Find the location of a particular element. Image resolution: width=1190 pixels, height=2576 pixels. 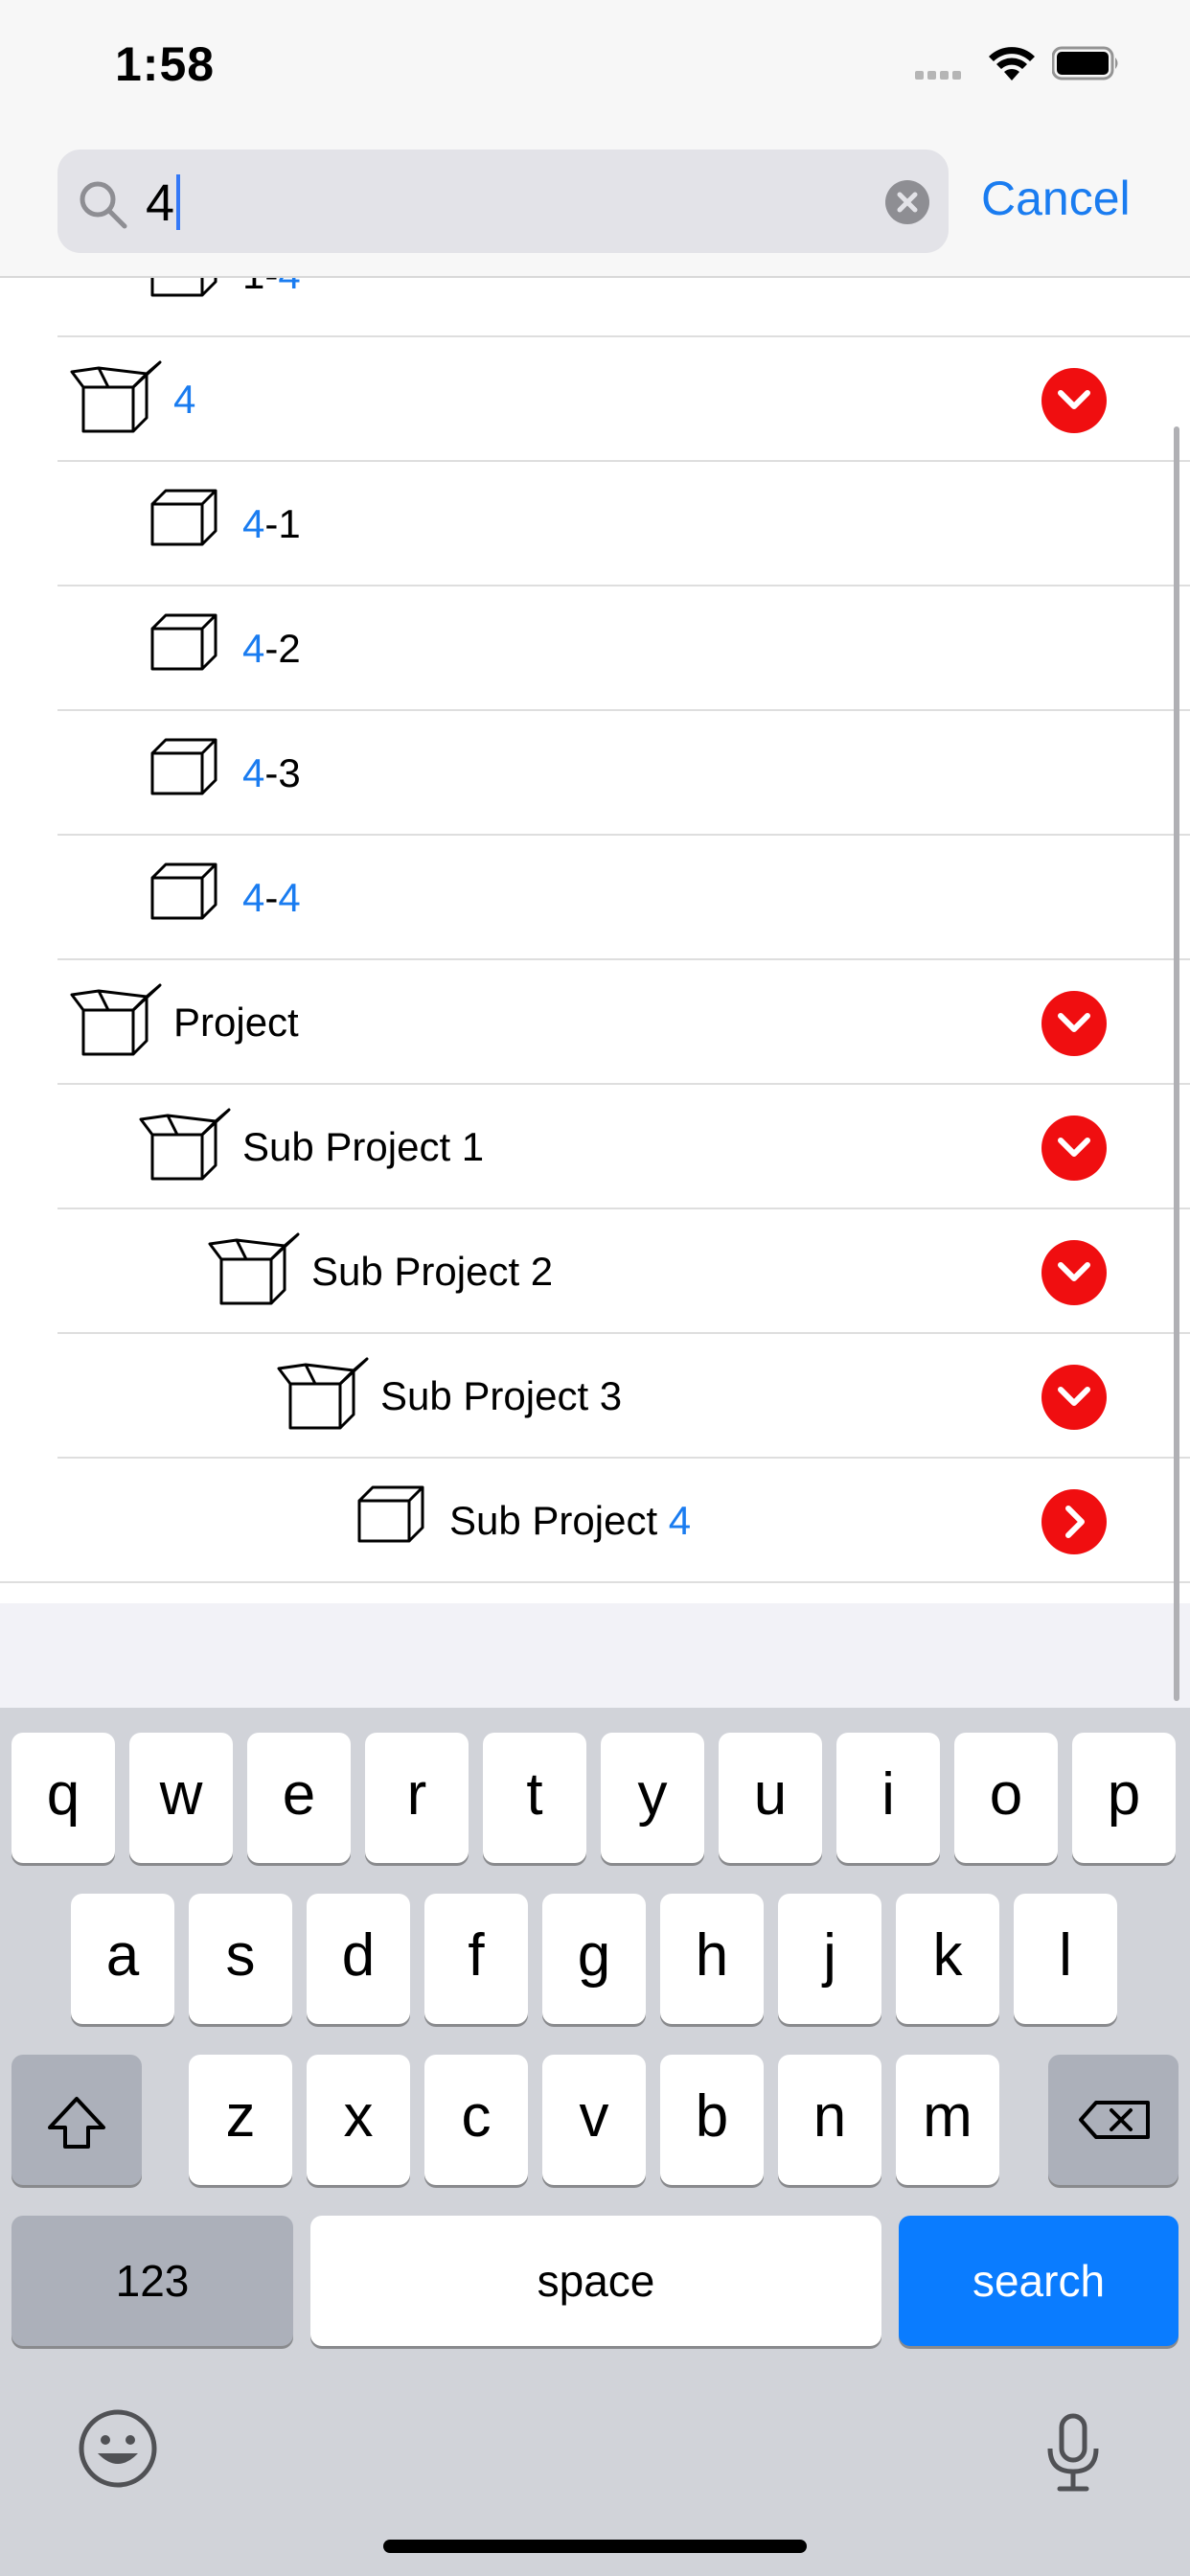

wifi-icon is located at coordinates (1012, 63).